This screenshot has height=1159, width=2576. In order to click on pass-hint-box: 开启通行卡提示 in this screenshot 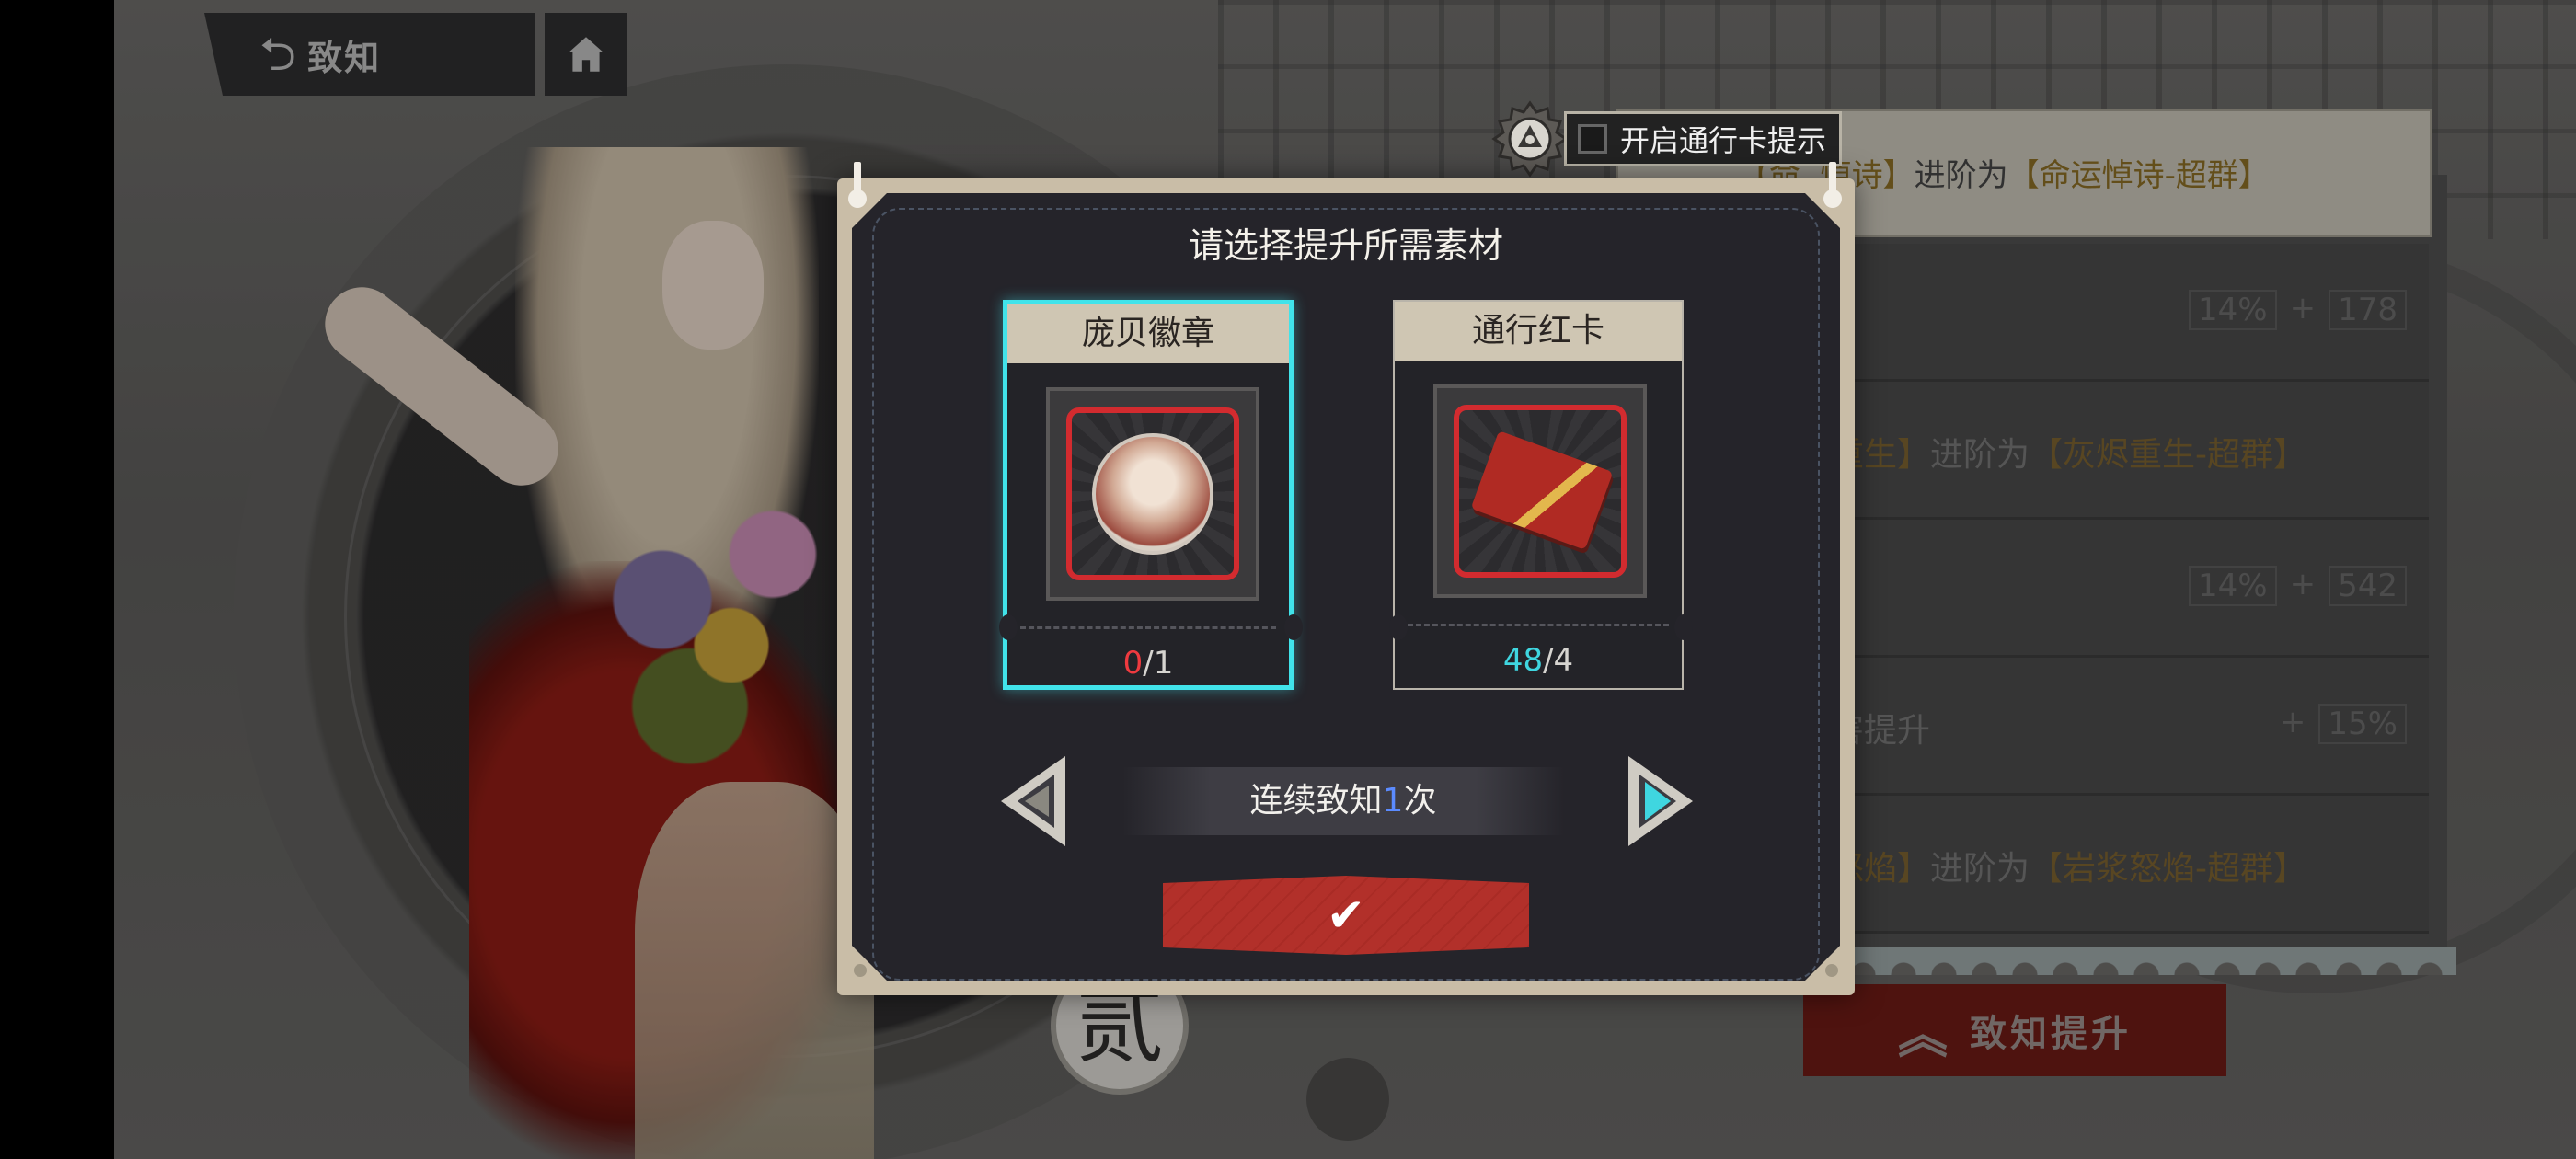, I will do `click(1703, 138)`.